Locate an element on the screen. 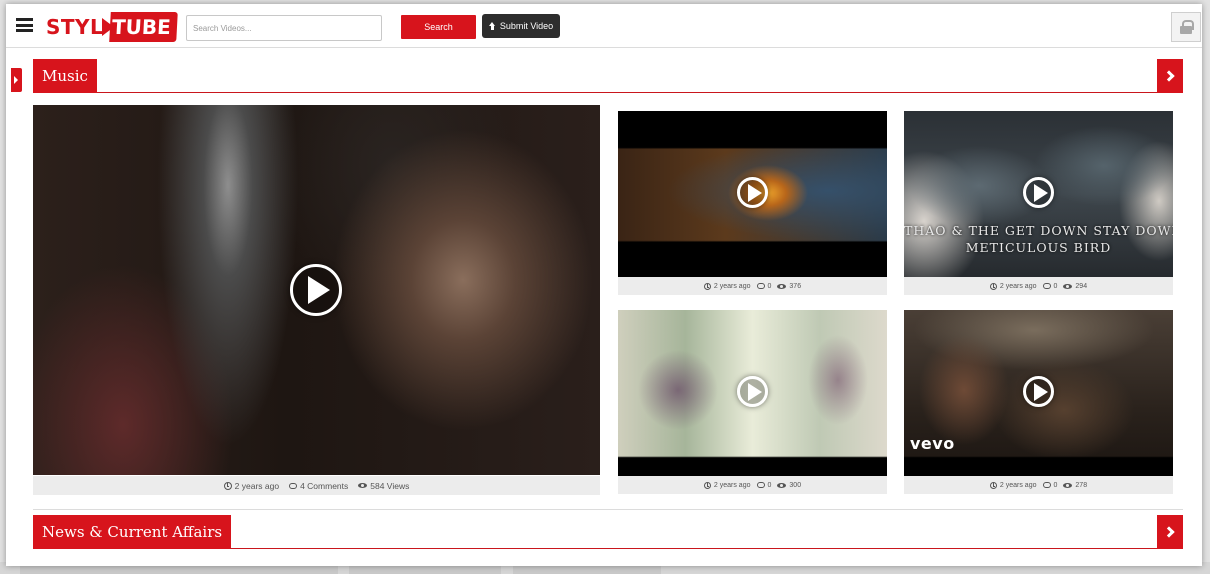 This screenshot has width=1210, height=574. video-card: vevo 2 years ago 0 278 is located at coordinates (1038, 402).